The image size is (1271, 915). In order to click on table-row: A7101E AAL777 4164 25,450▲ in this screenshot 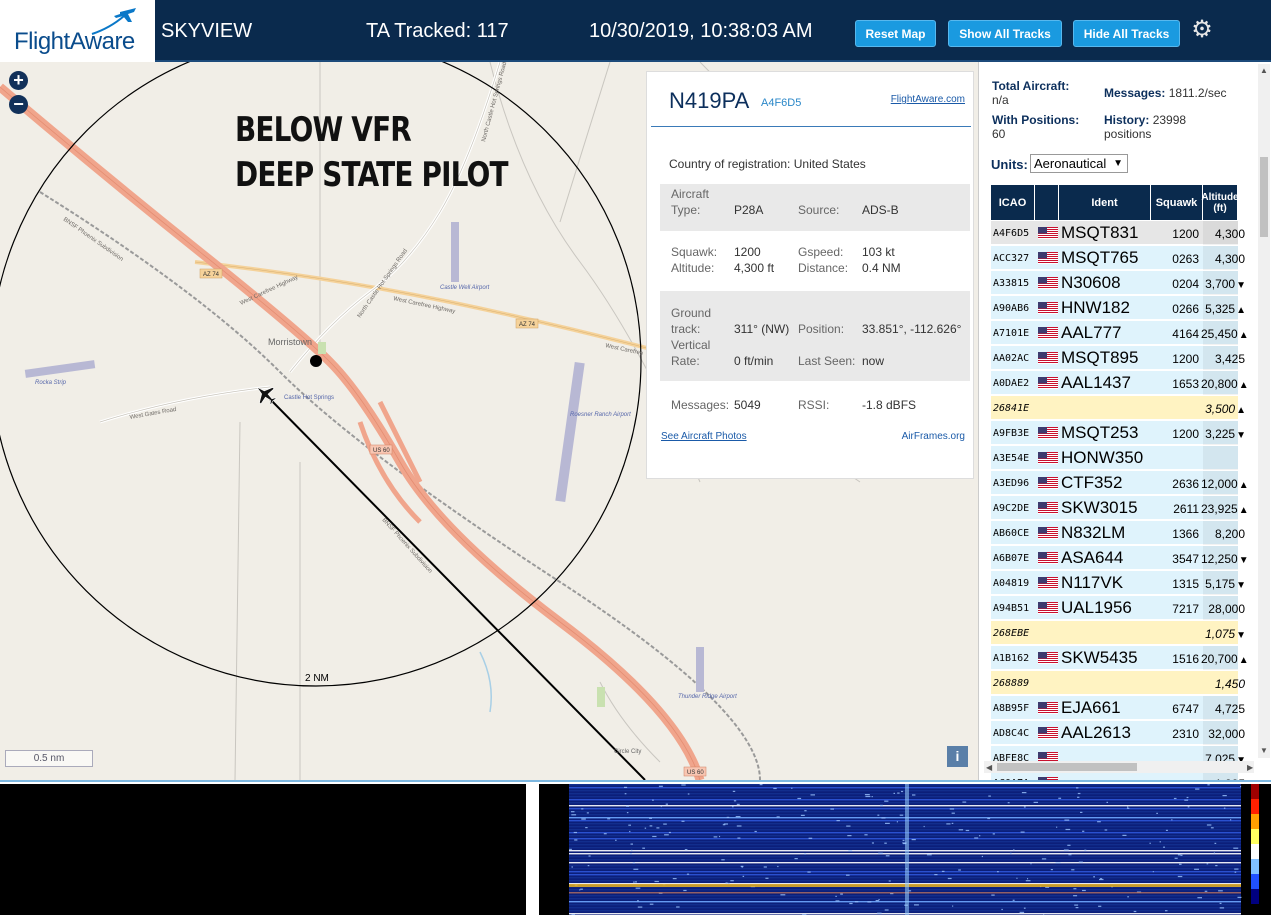, I will do `click(1120, 333)`.